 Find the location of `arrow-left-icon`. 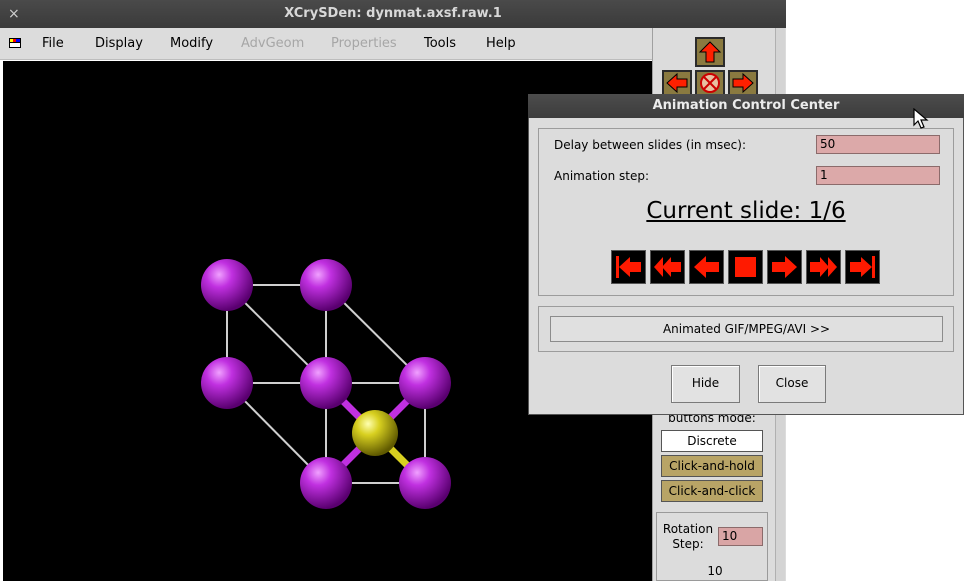

arrow-left-icon is located at coordinates (677, 83).